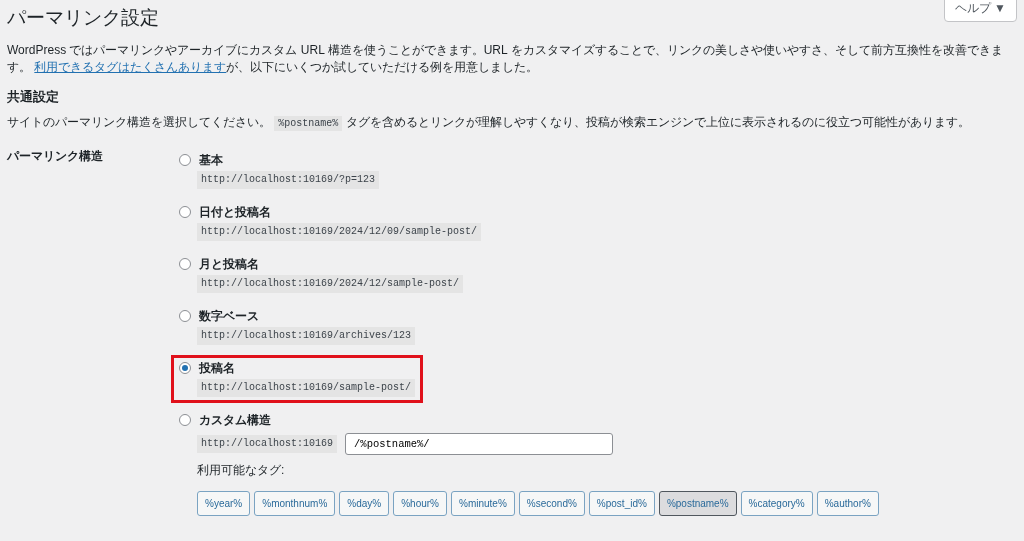 The width and height of the screenshot is (1024, 541). Describe the element at coordinates (364, 503) in the screenshot. I see `tag-button: %day%` at that location.